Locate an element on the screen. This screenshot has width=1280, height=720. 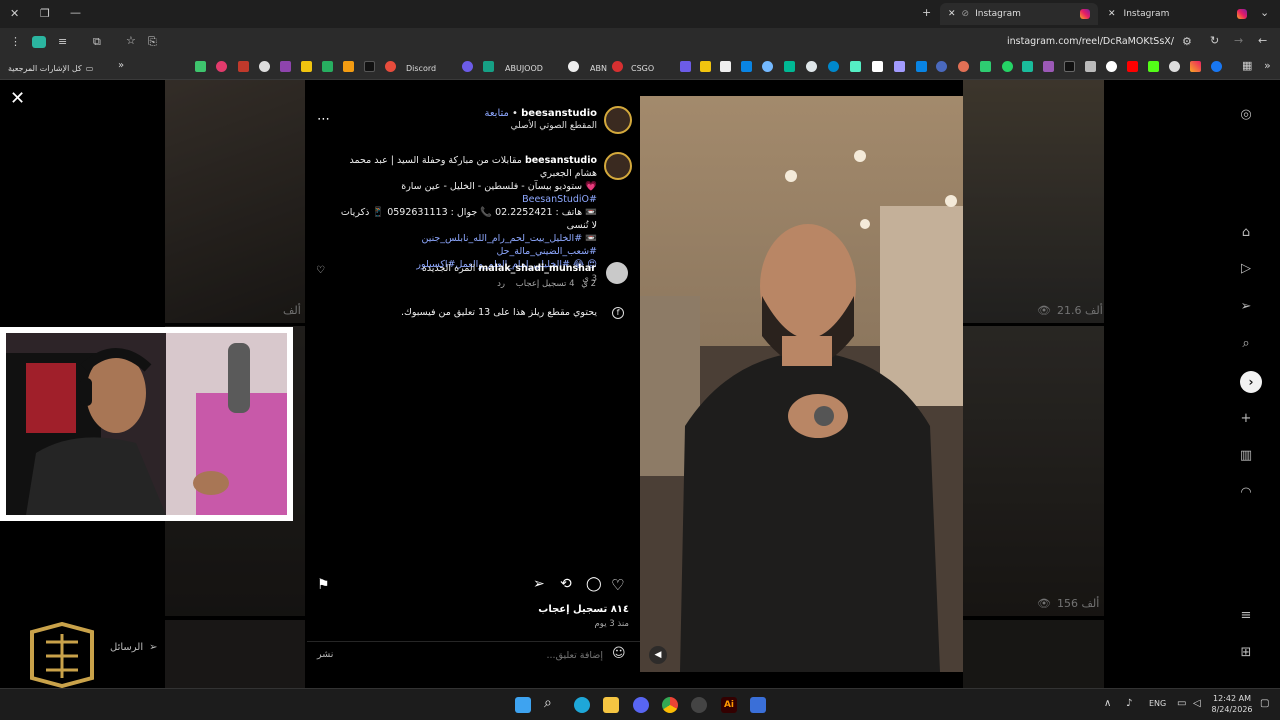
language-indicator: ENG is located at coordinates (1157, 703).